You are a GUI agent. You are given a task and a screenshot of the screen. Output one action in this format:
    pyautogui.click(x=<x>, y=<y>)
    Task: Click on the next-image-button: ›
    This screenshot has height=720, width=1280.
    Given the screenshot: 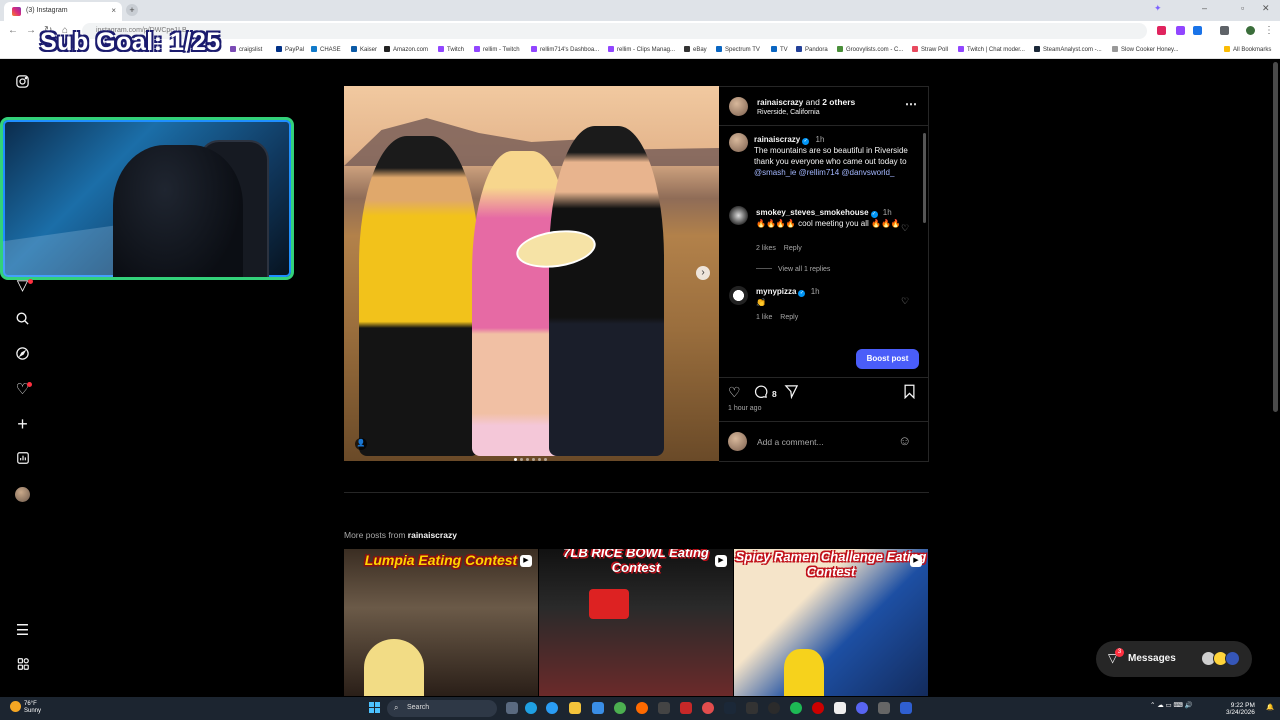 What is the action you would take?
    pyautogui.click(x=703, y=273)
    